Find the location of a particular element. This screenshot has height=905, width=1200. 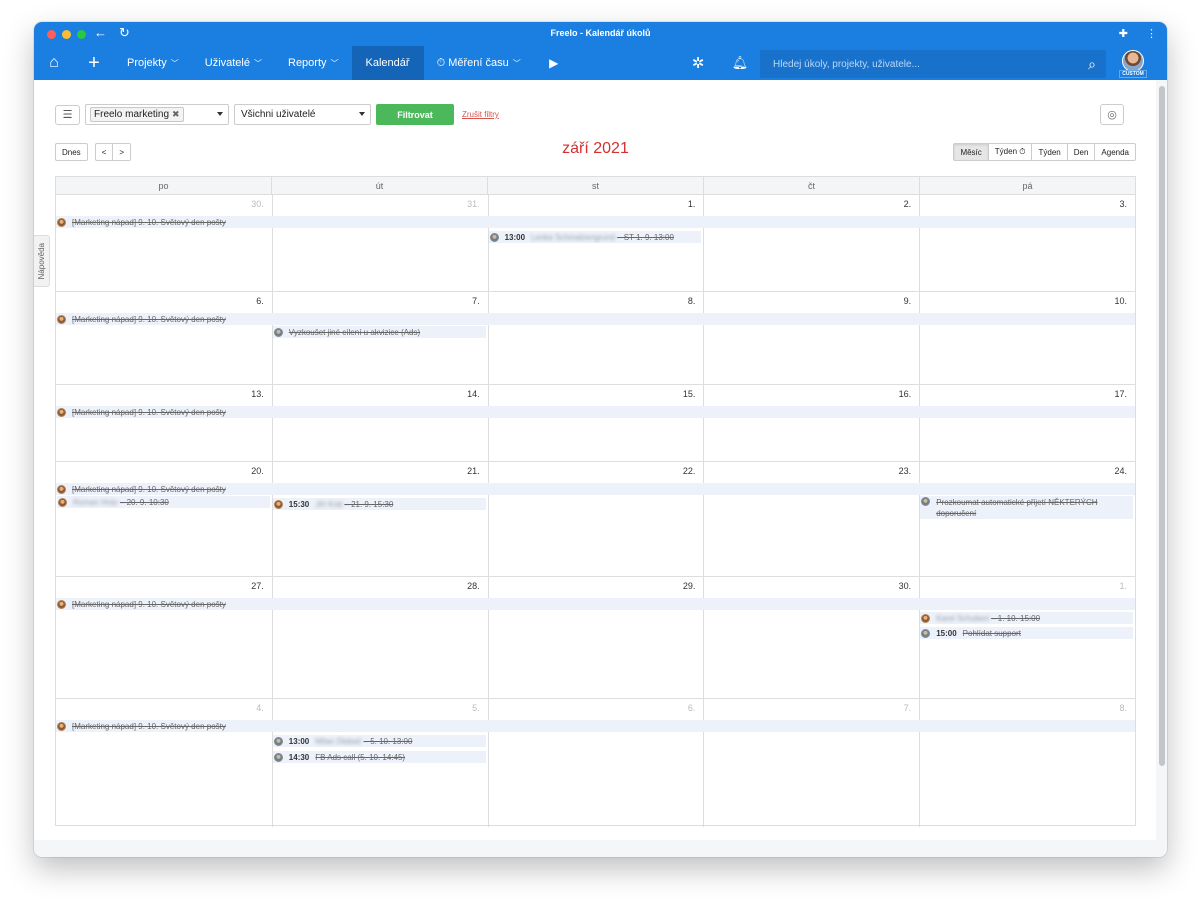

day-number: 28. is located at coordinates (473, 586).